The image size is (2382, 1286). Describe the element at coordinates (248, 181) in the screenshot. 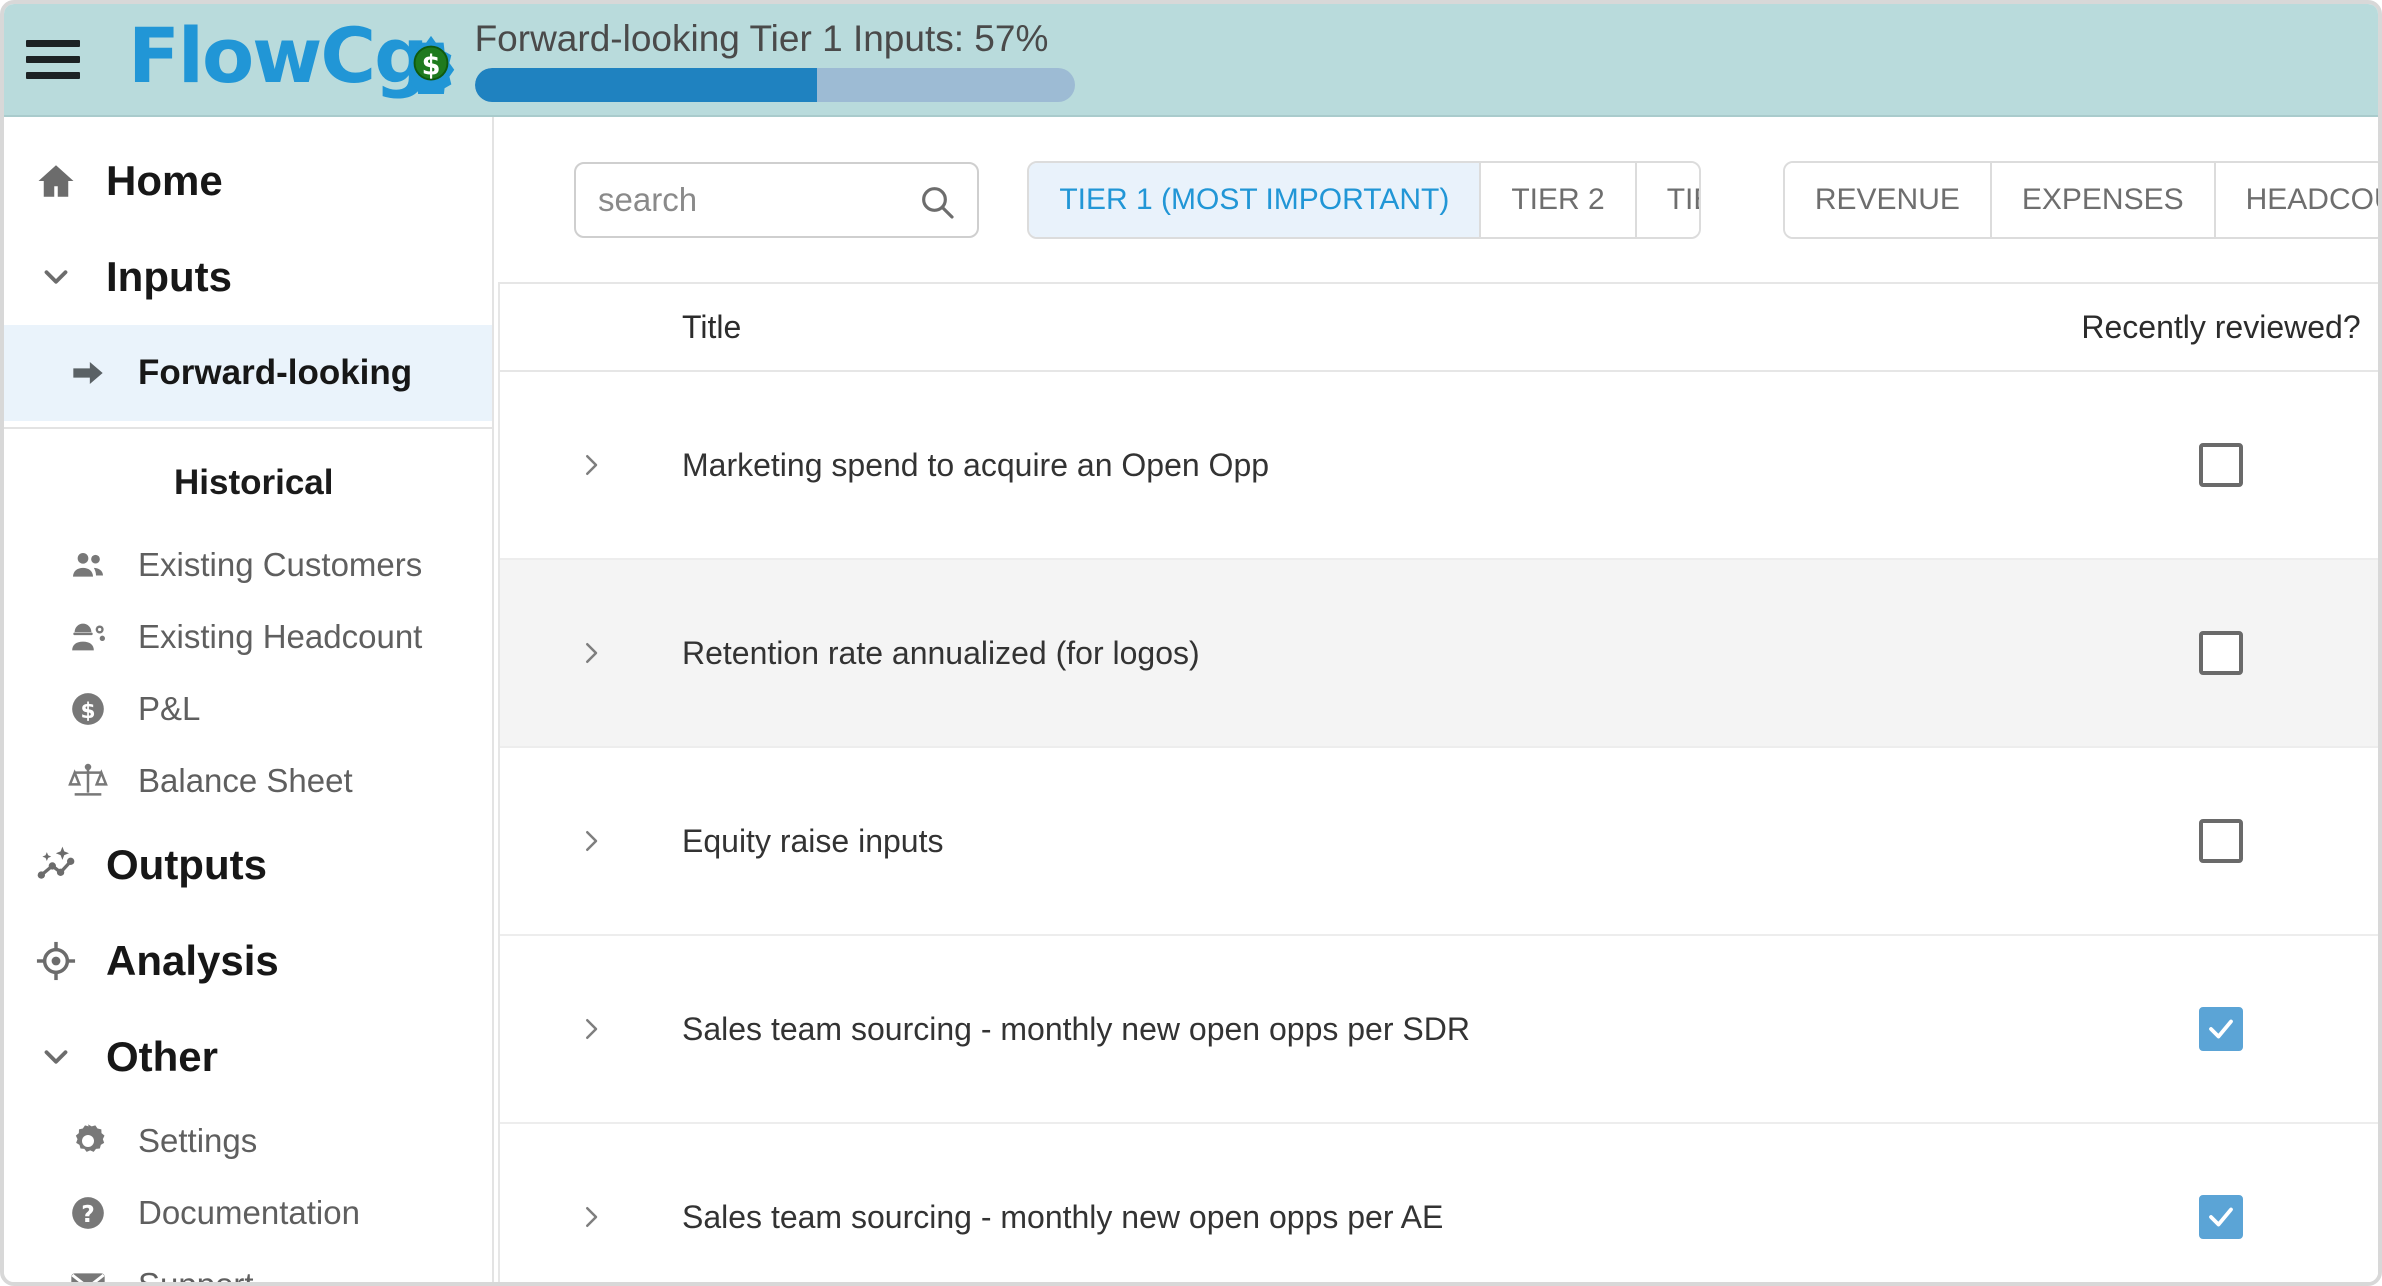

I see `sidebar-item-home: Home` at that location.